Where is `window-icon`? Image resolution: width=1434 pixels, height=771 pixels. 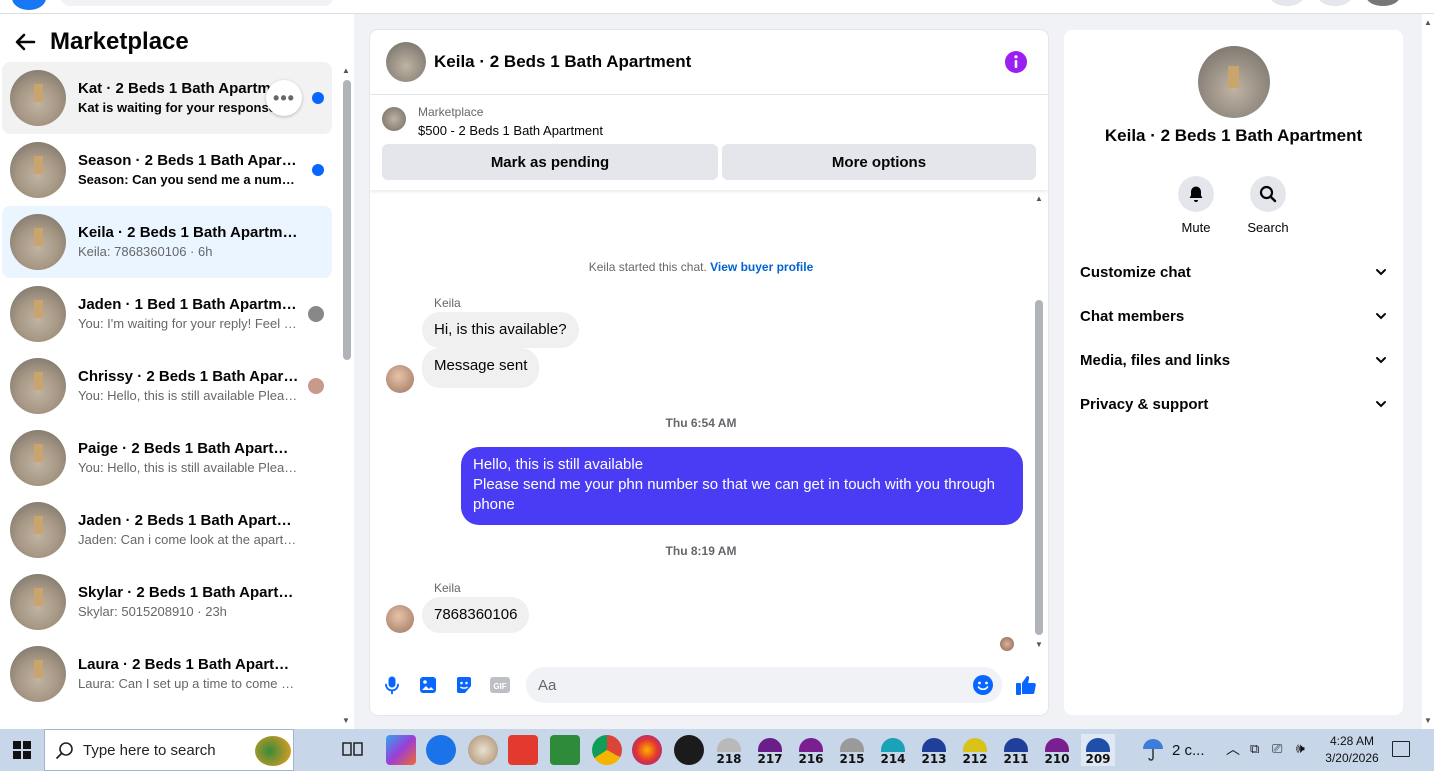
window-icon is located at coordinates (852, 745).